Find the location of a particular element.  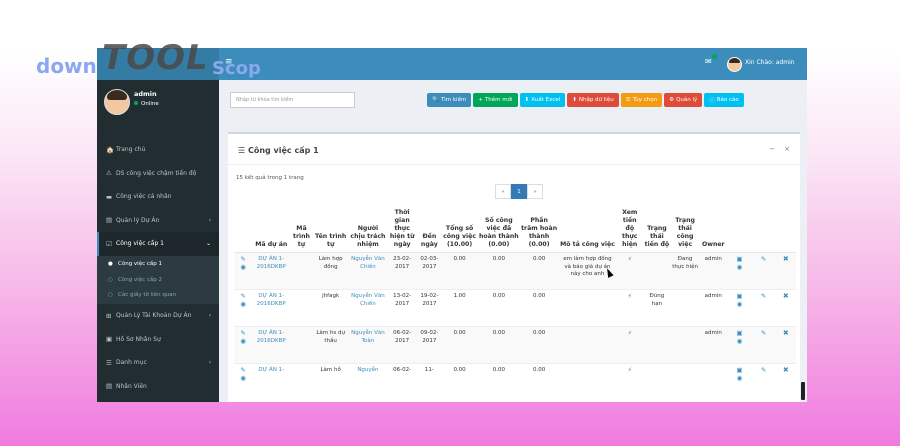

submenu-item: ○ Công việc cấp 2 is located at coordinates (158, 280).